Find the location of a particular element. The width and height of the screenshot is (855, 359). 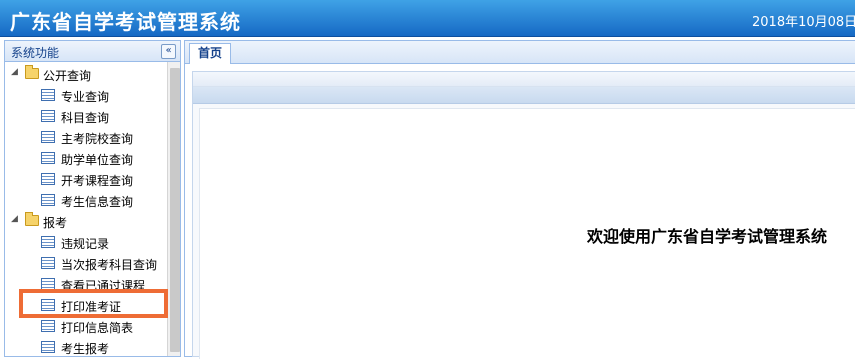

header-date: 2018年10月08日 is located at coordinates (803, 22).